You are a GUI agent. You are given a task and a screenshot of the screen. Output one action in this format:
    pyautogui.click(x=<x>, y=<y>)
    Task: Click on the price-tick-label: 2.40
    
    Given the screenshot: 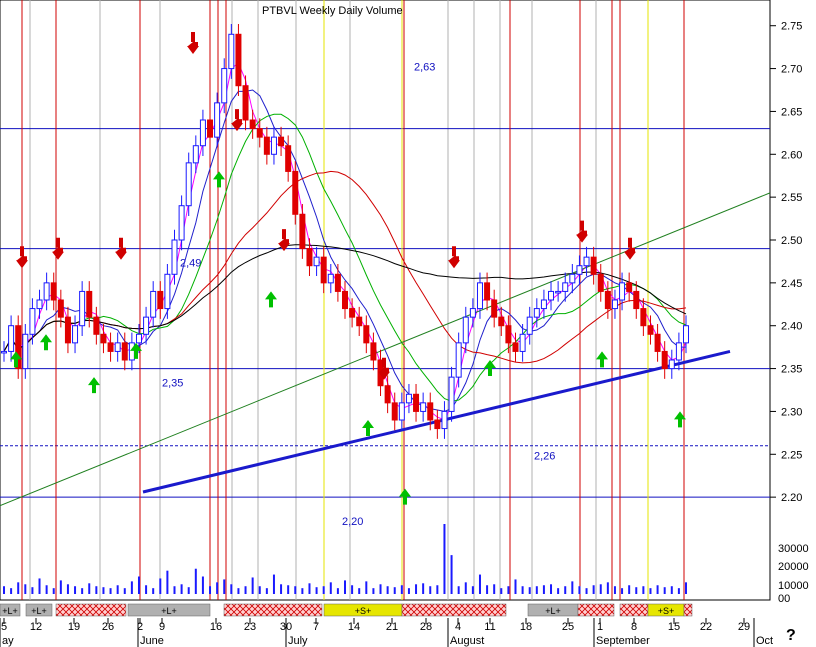 What is the action you would take?
    pyautogui.click(x=791, y=327)
    